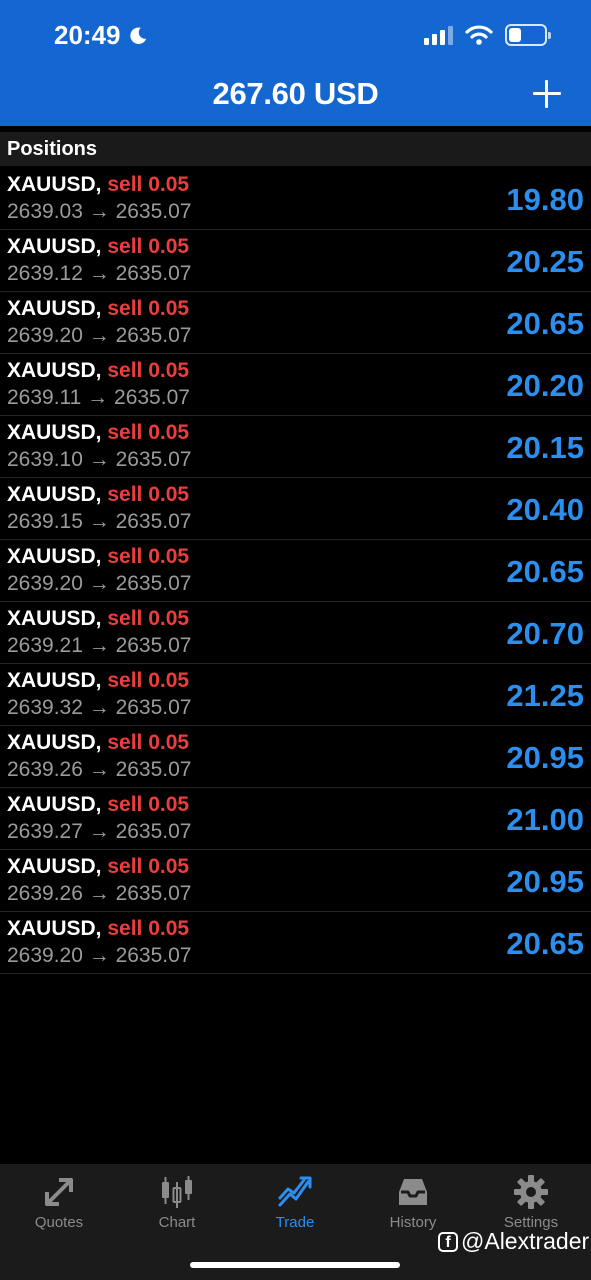  I want to click on tab-label: Trade, so click(295, 1222).